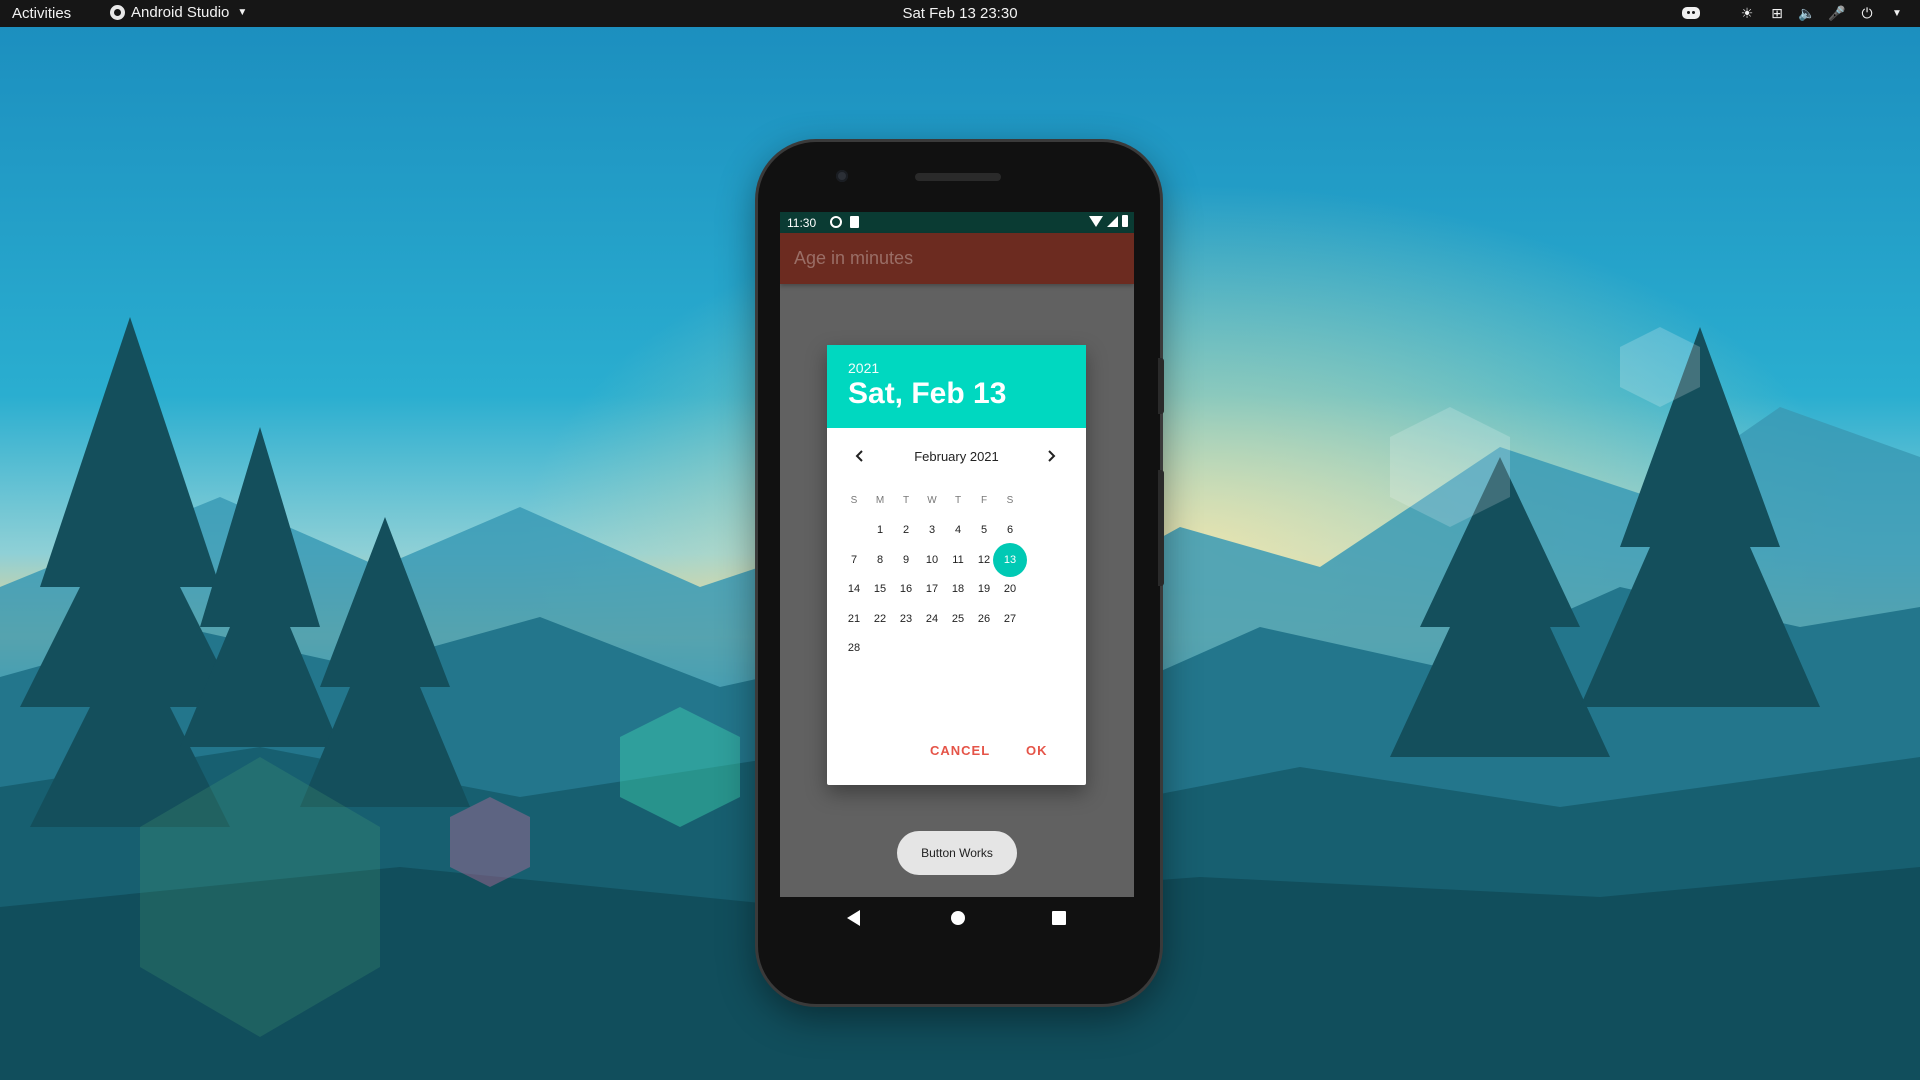 Image resolution: width=1920 pixels, height=1080 pixels. Describe the element at coordinates (984, 500) in the screenshot. I see `weekday-header: F` at that location.